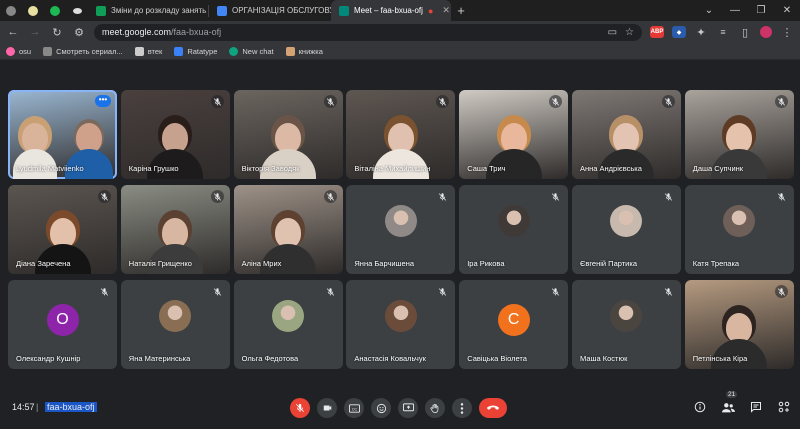 Image resolution: width=800 pixels, height=429 pixels. What do you see at coordinates (514, 229) in the screenshot?
I see `participant-tile: Іра Рикова` at bounding box center [514, 229].